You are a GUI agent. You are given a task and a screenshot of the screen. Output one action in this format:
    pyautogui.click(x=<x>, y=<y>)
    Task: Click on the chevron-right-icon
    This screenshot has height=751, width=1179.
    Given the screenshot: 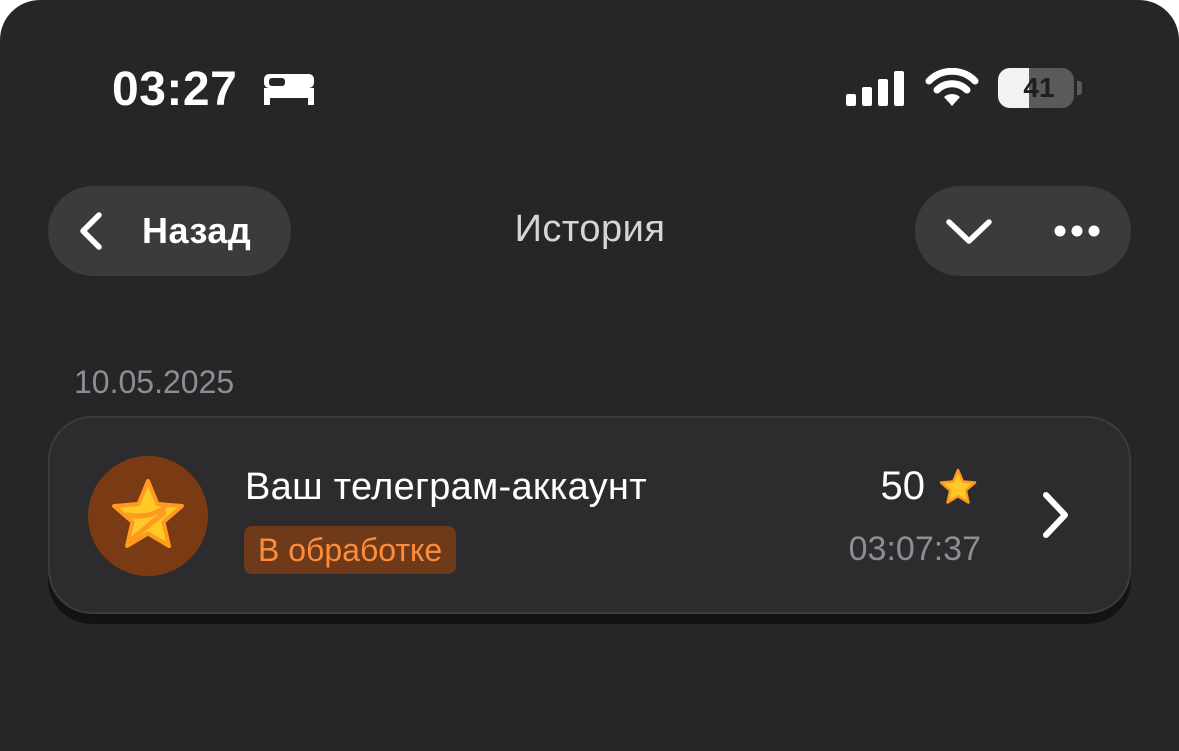 What is the action you would take?
    pyautogui.click(x=1055, y=515)
    